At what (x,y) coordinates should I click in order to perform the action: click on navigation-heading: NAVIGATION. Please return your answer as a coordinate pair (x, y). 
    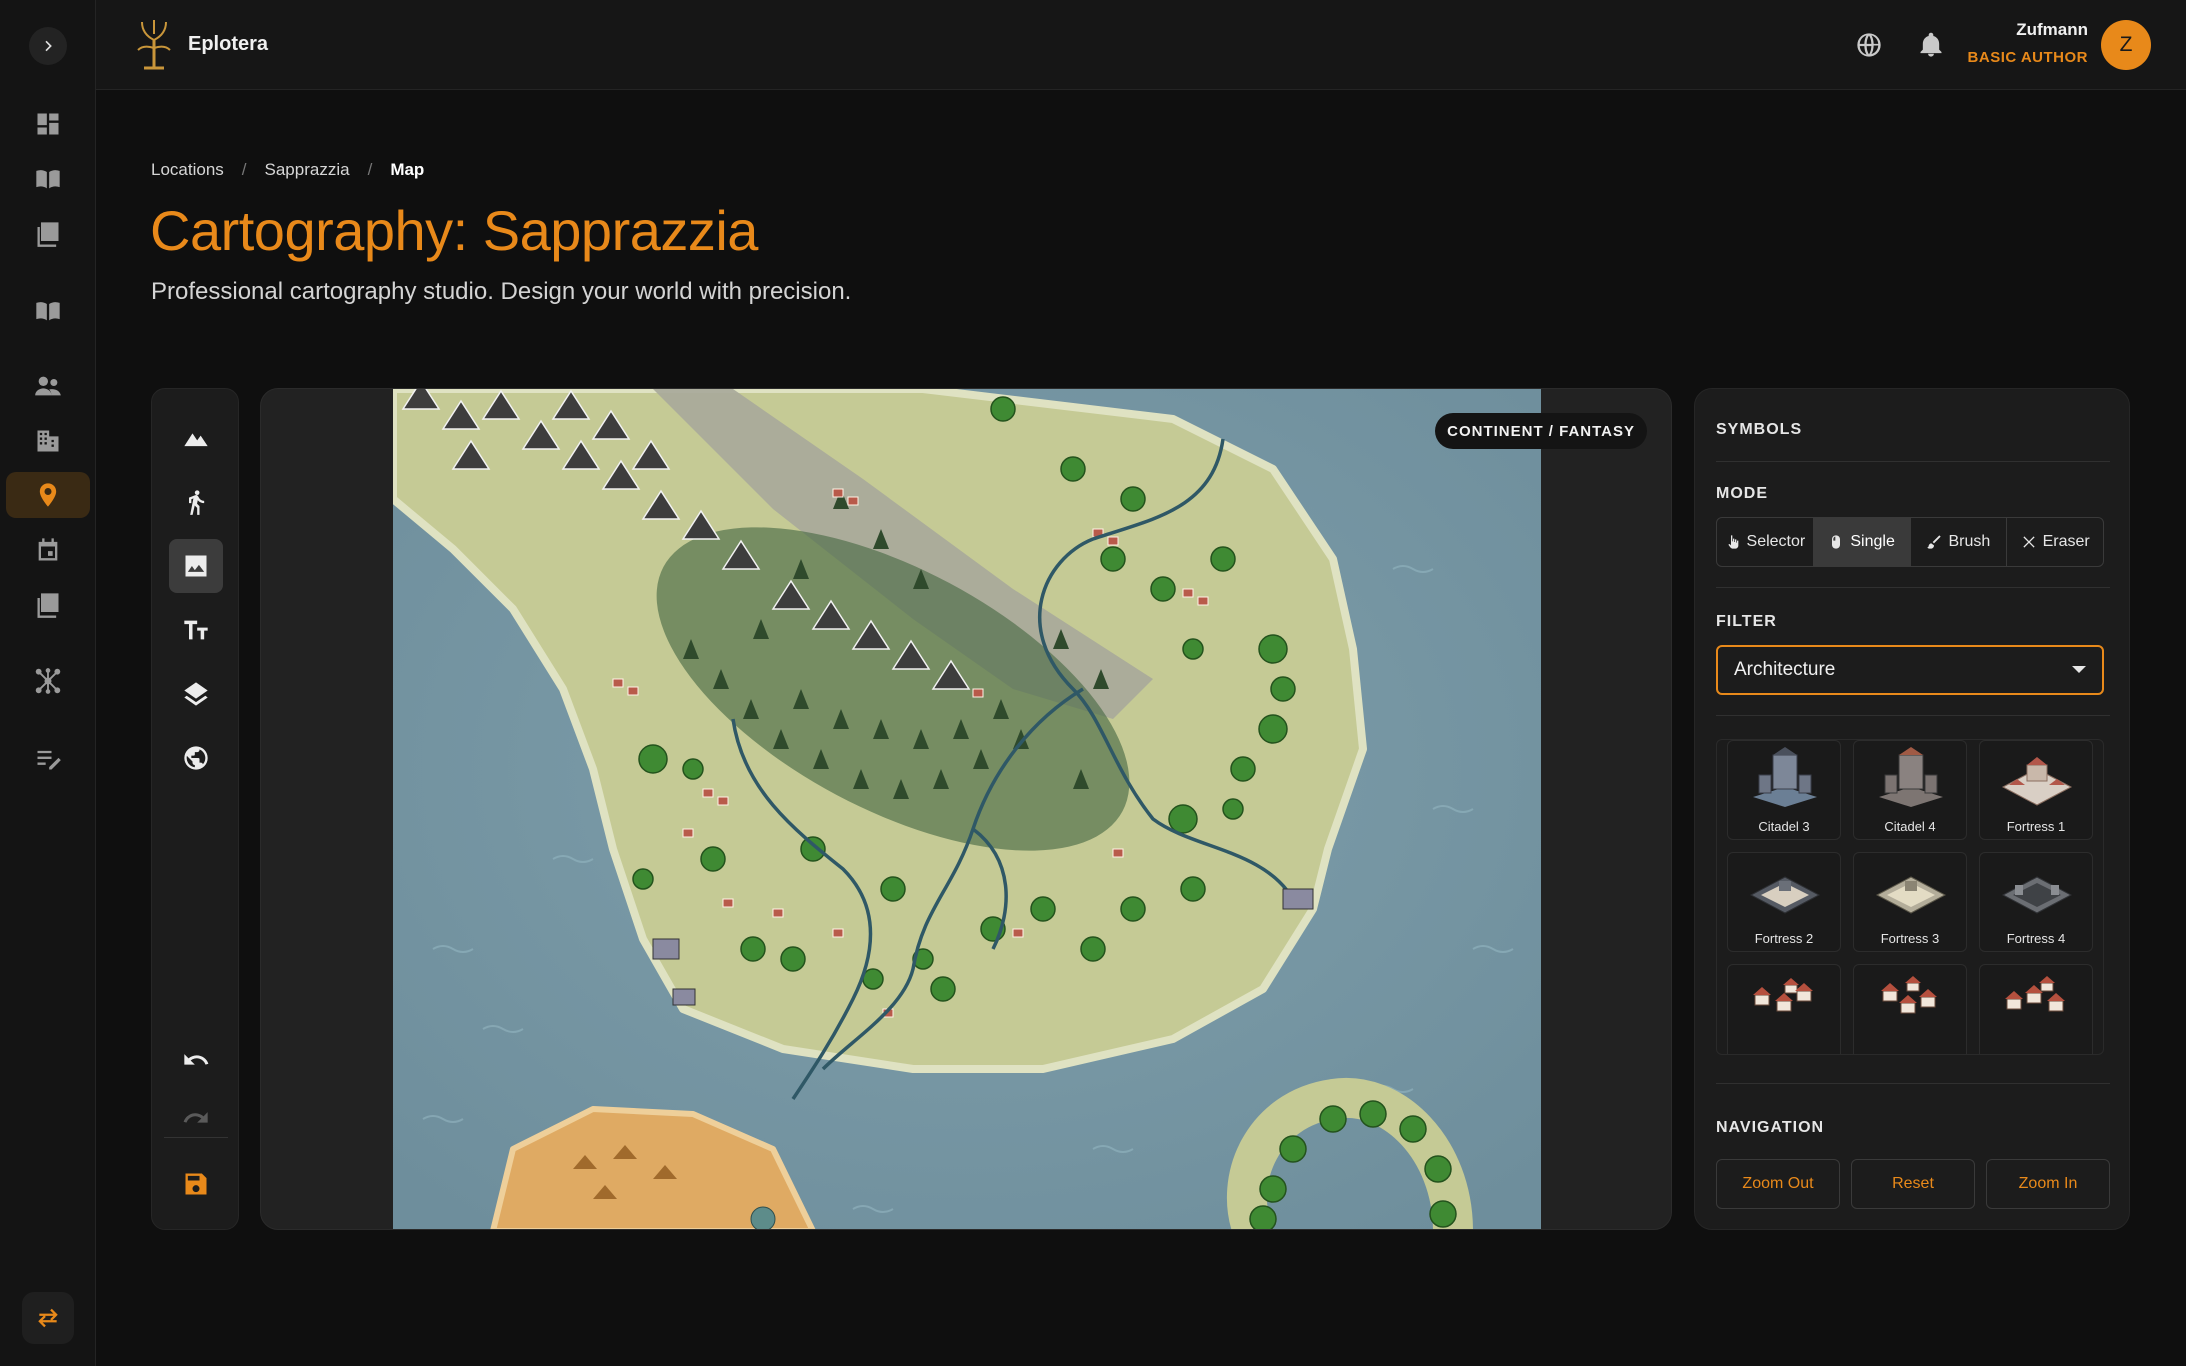
    Looking at the image, I should click on (1770, 1127).